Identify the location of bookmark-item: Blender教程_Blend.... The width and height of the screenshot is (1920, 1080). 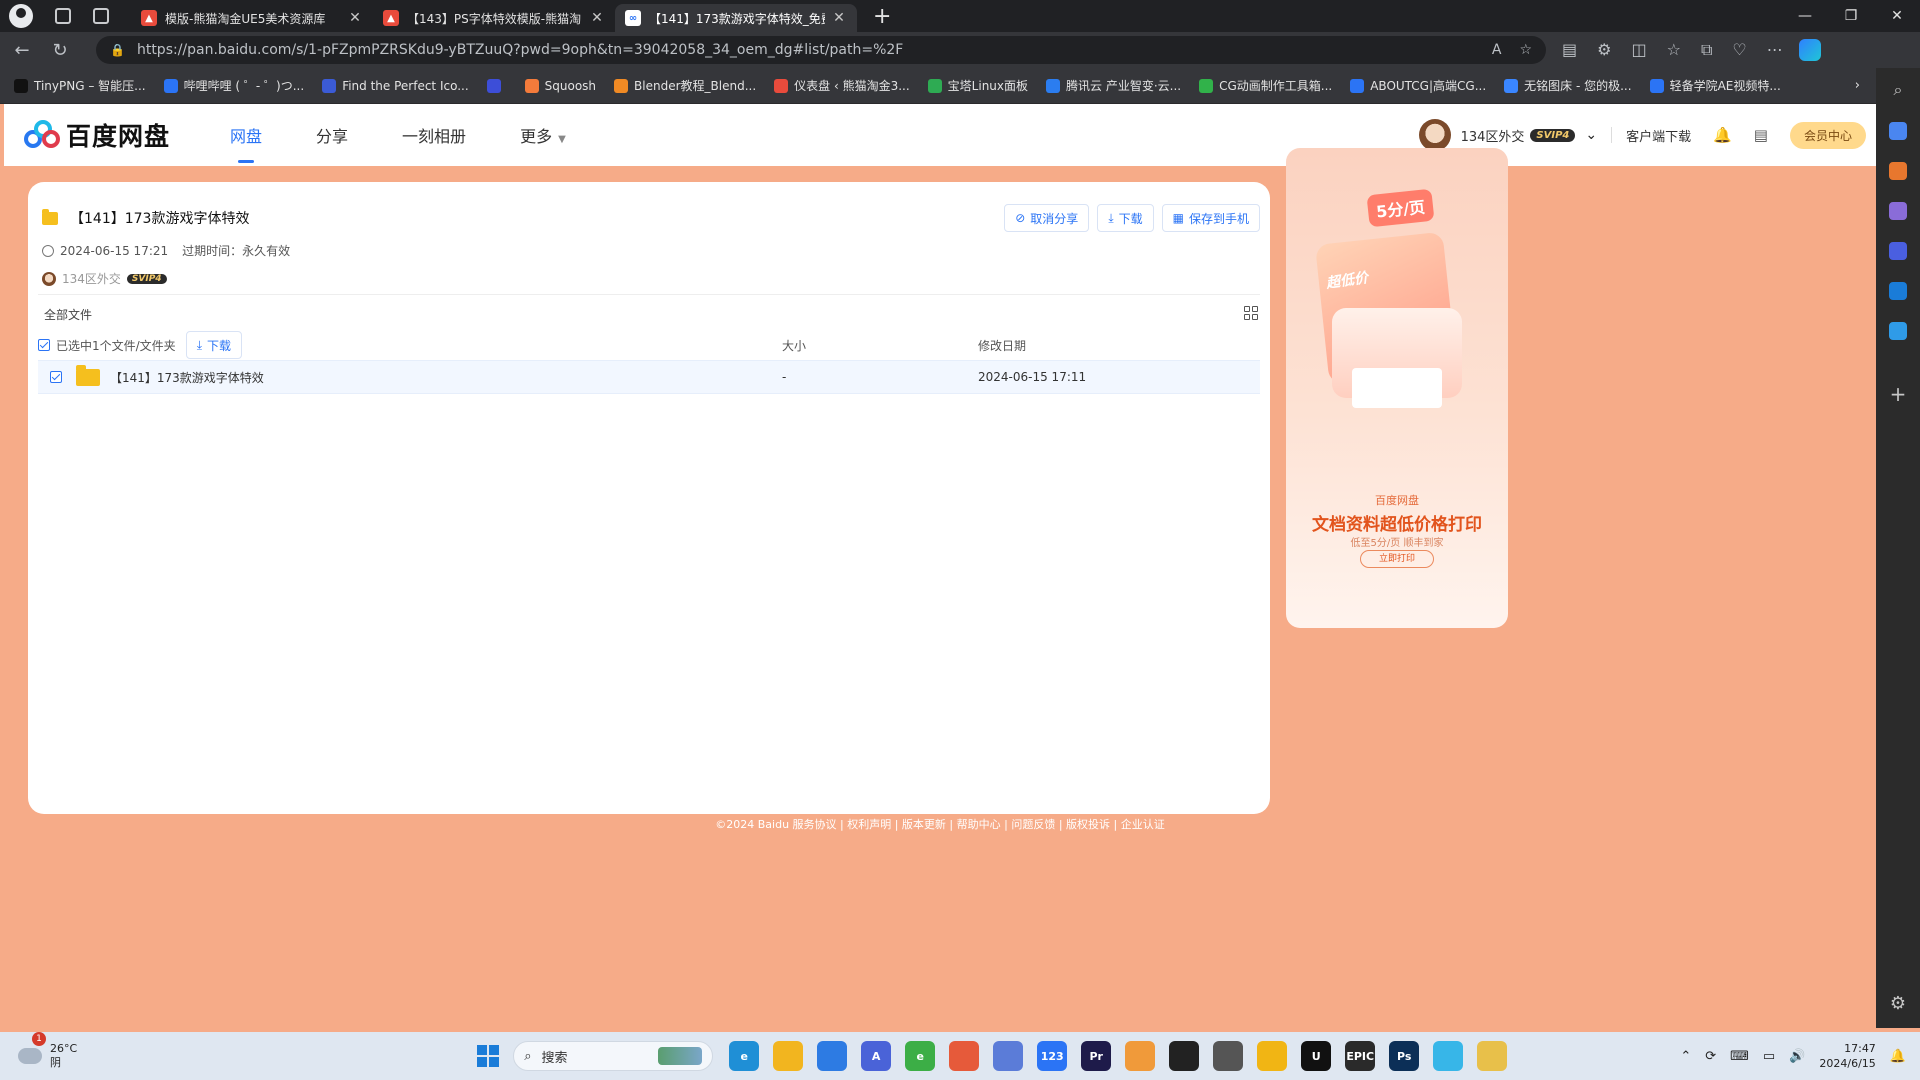
(685, 85).